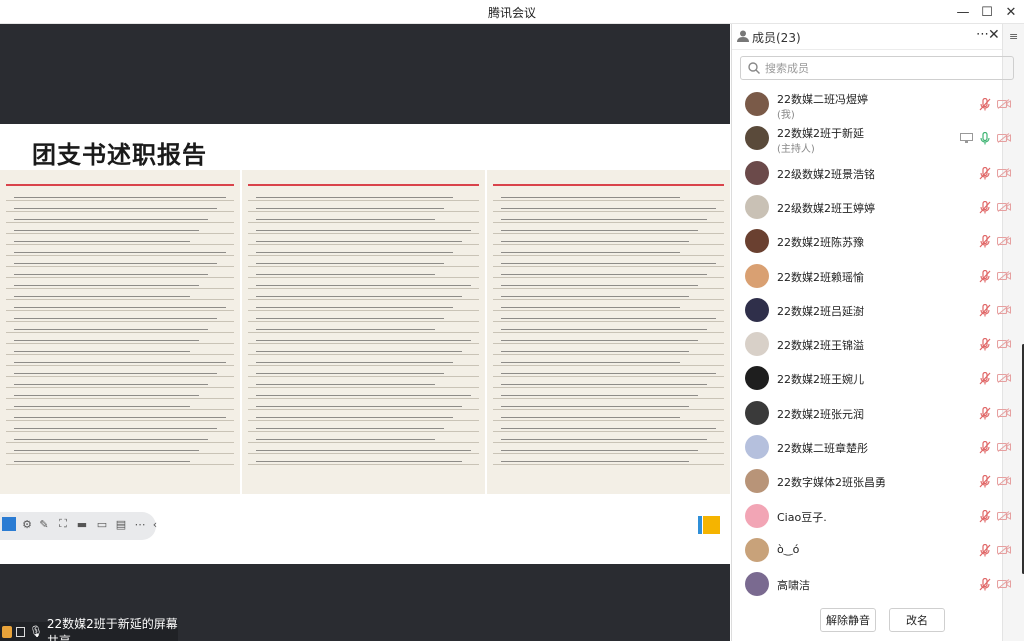 The image size is (1024, 641). I want to click on close-window-icon: ✕, so click(1011, 12).